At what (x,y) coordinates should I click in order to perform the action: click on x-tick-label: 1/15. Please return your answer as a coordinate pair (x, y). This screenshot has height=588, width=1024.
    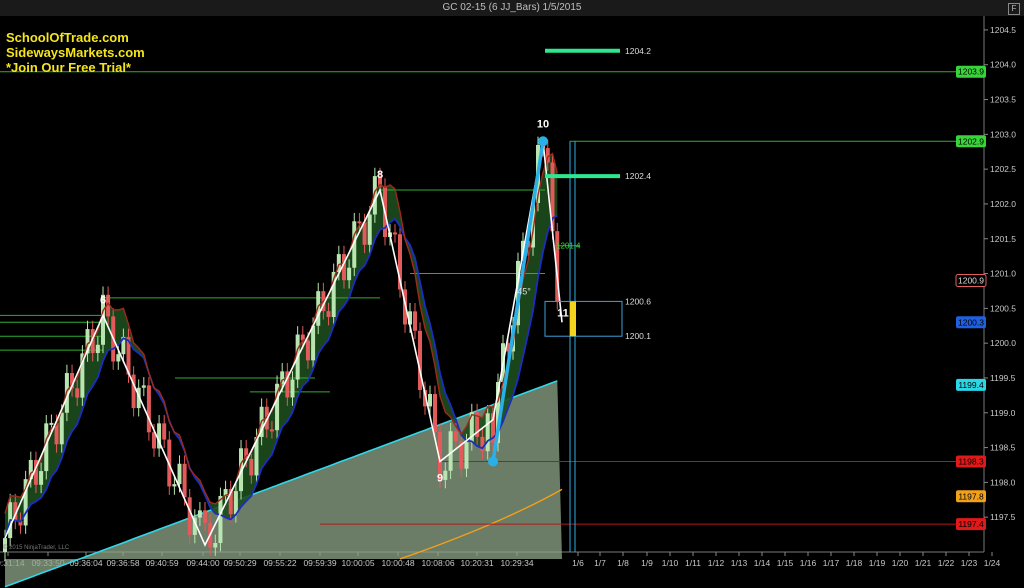
    Looking at the image, I should click on (785, 563).